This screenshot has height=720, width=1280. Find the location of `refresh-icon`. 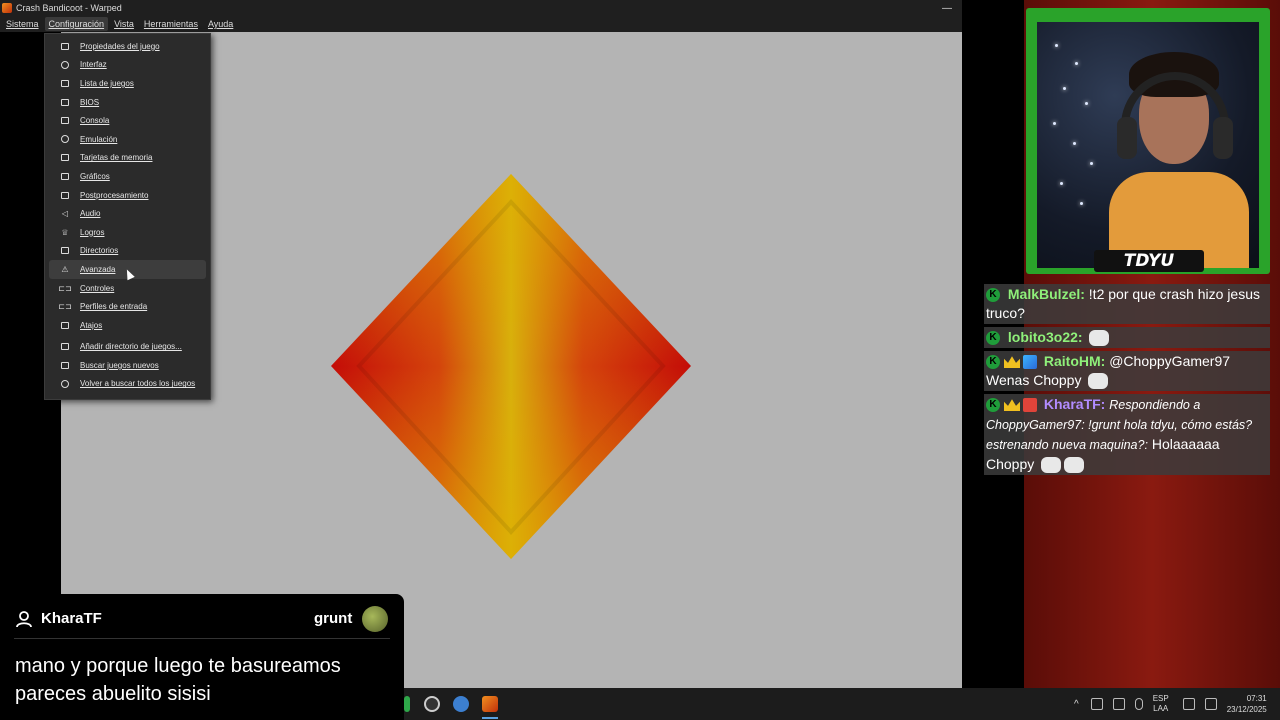

refresh-icon is located at coordinates (65, 384).